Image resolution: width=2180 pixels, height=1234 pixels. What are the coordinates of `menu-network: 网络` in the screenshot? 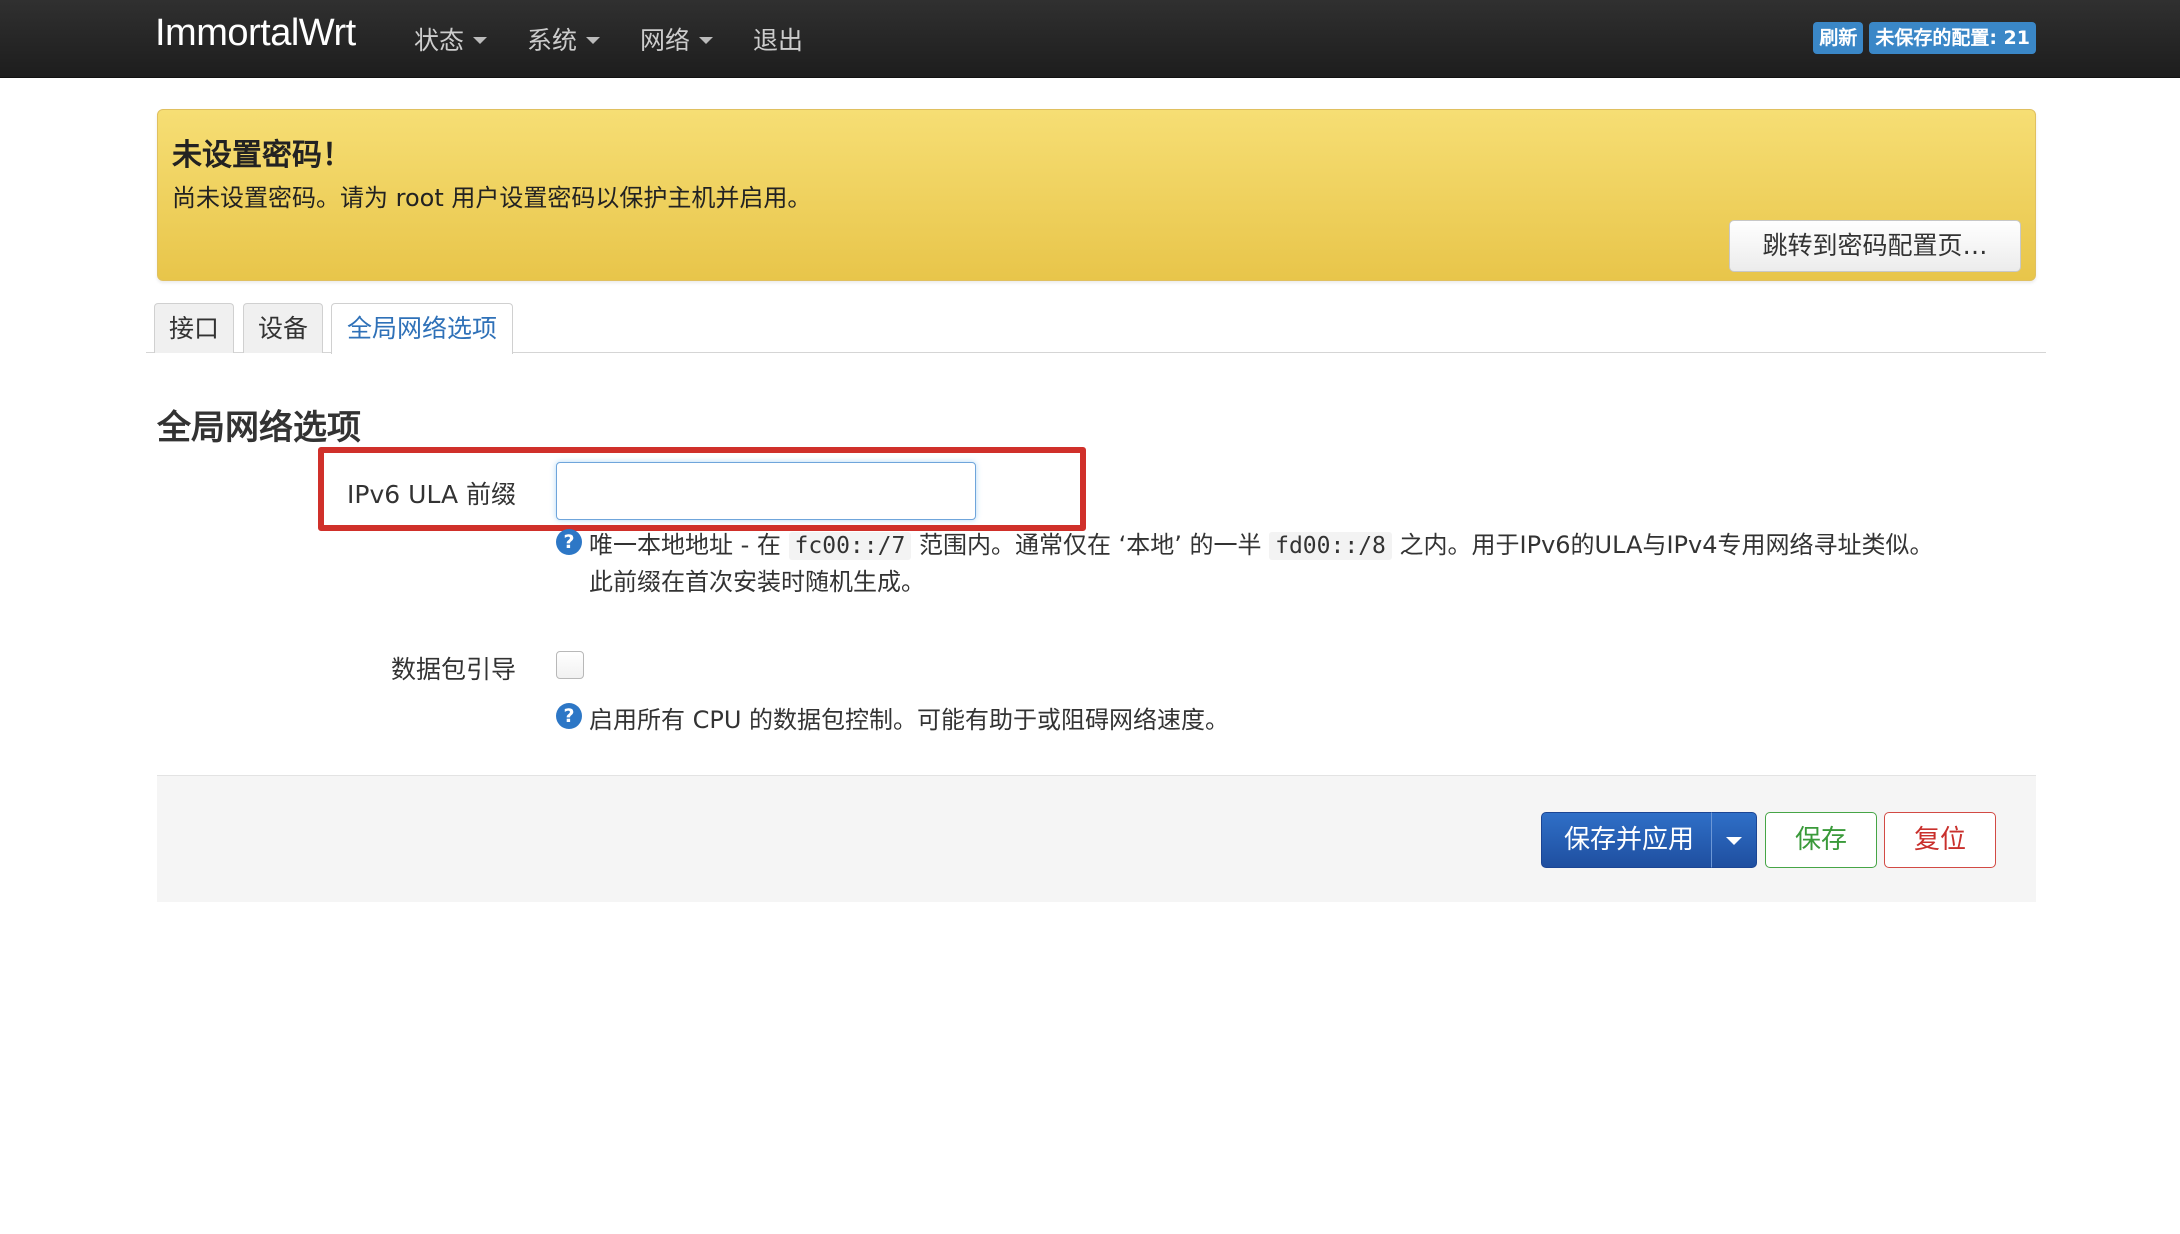 It's located at (677, 39).